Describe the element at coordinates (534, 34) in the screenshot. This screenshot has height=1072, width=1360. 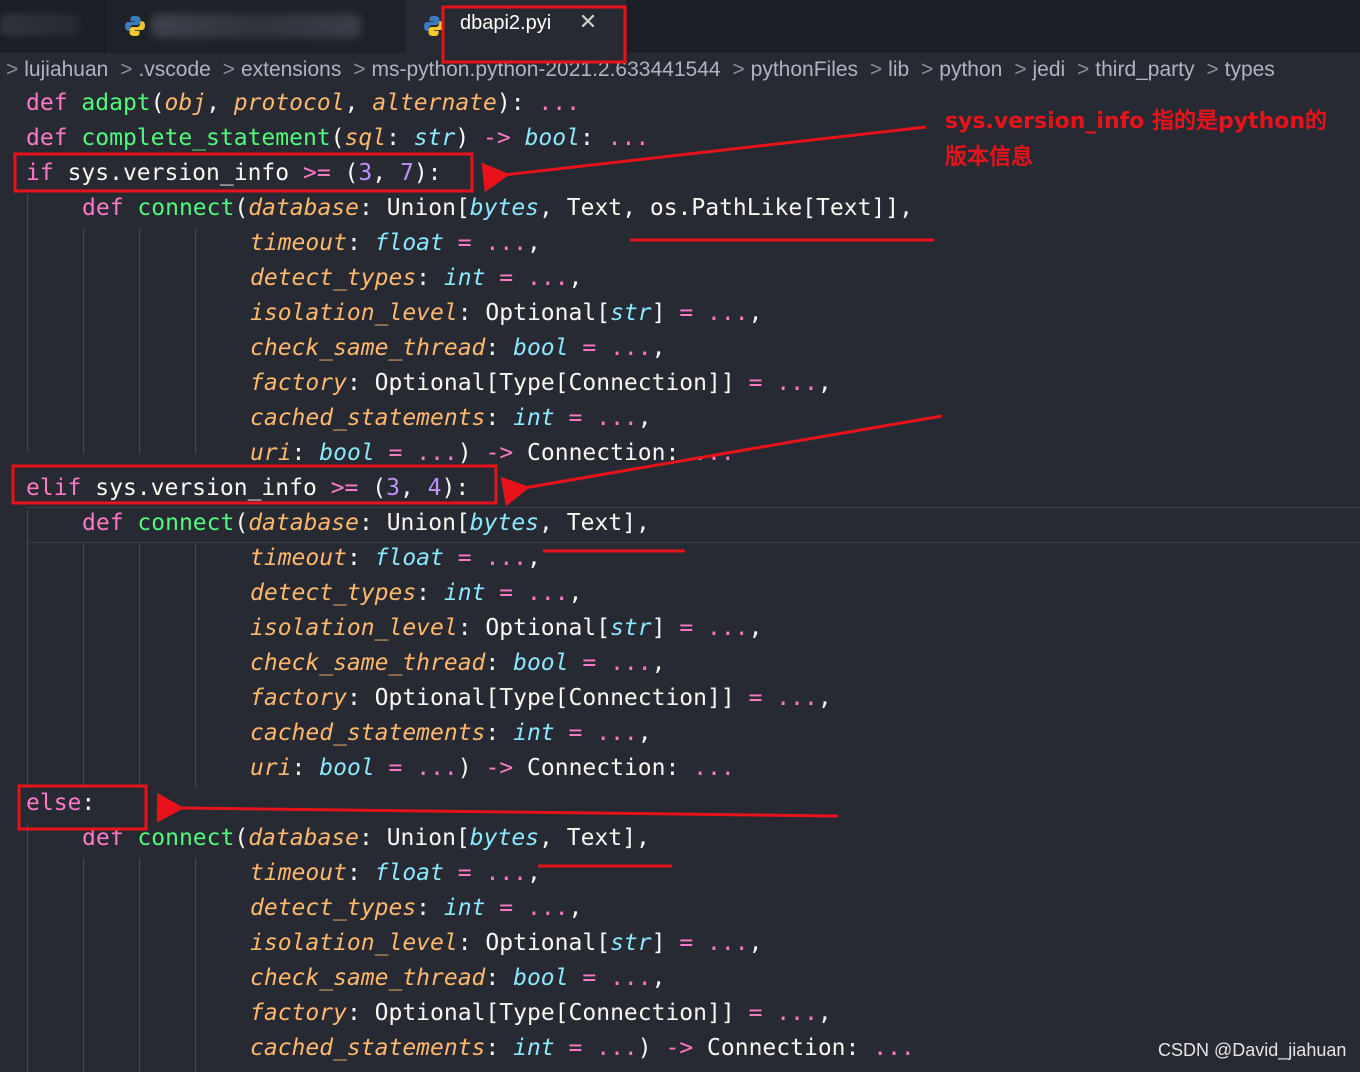
I see `highlight-box-tab` at that location.